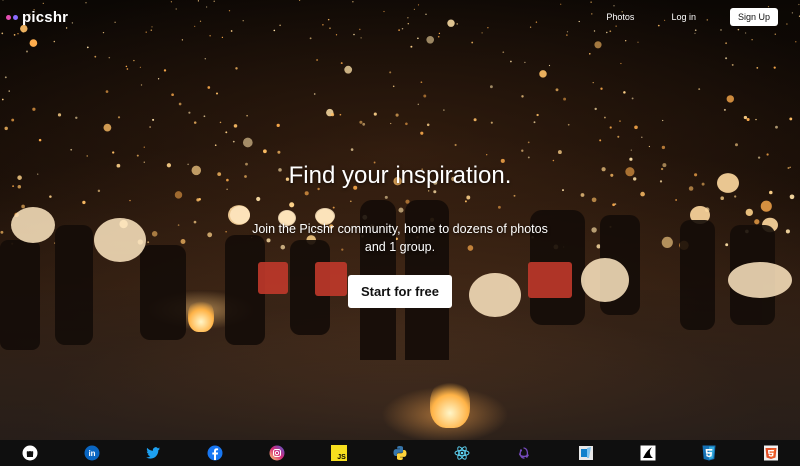 This screenshot has width=800, height=466. What do you see at coordinates (400, 291) in the screenshot?
I see `start-for-free-button: Start for free` at bounding box center [400, 291].